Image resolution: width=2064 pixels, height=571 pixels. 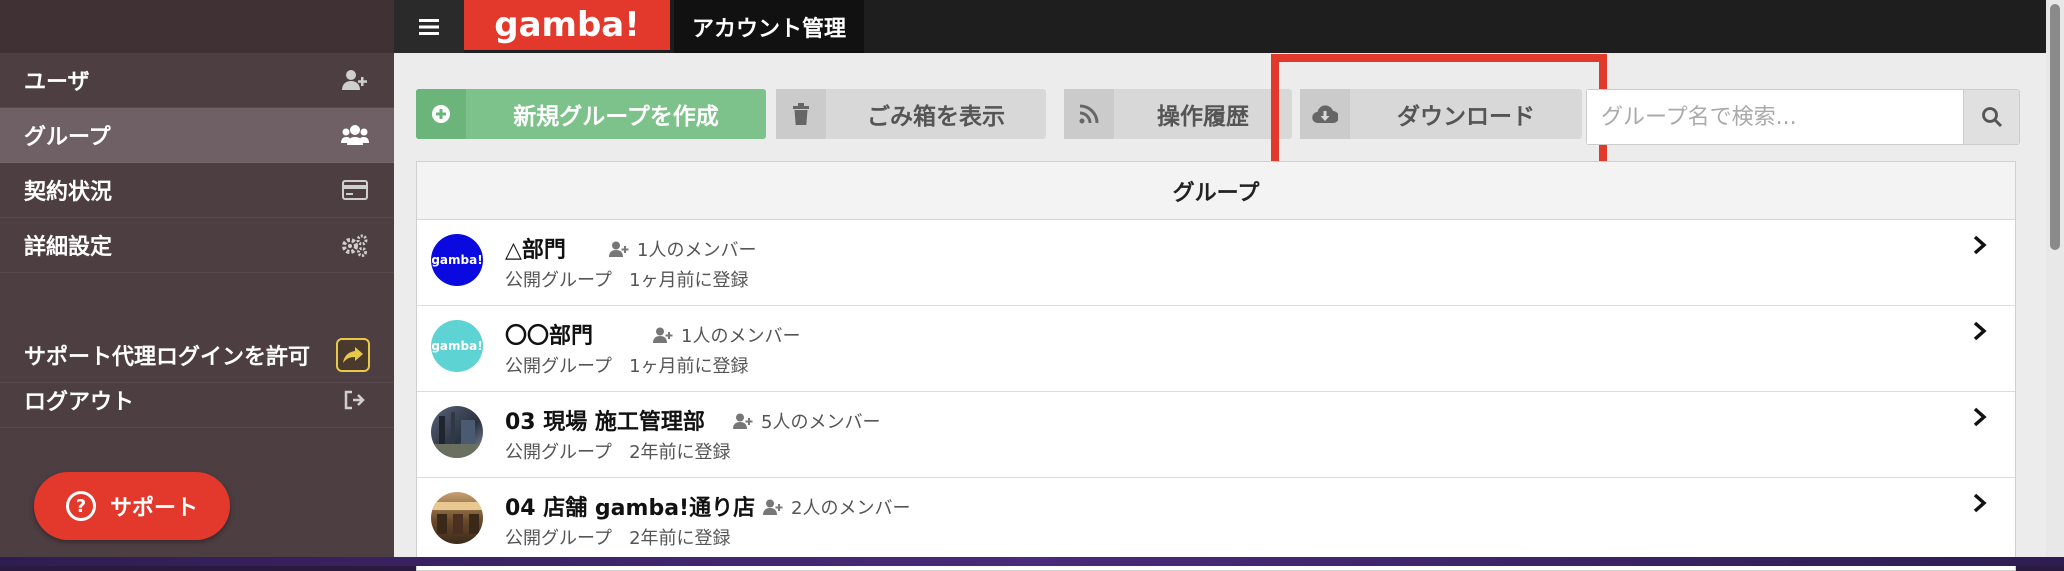 What do you see at coordinates (167, 357) in the screenshot?
I see `sidebar-item-label: サポート代理ログインを許可` at bounding box center [167, 357].